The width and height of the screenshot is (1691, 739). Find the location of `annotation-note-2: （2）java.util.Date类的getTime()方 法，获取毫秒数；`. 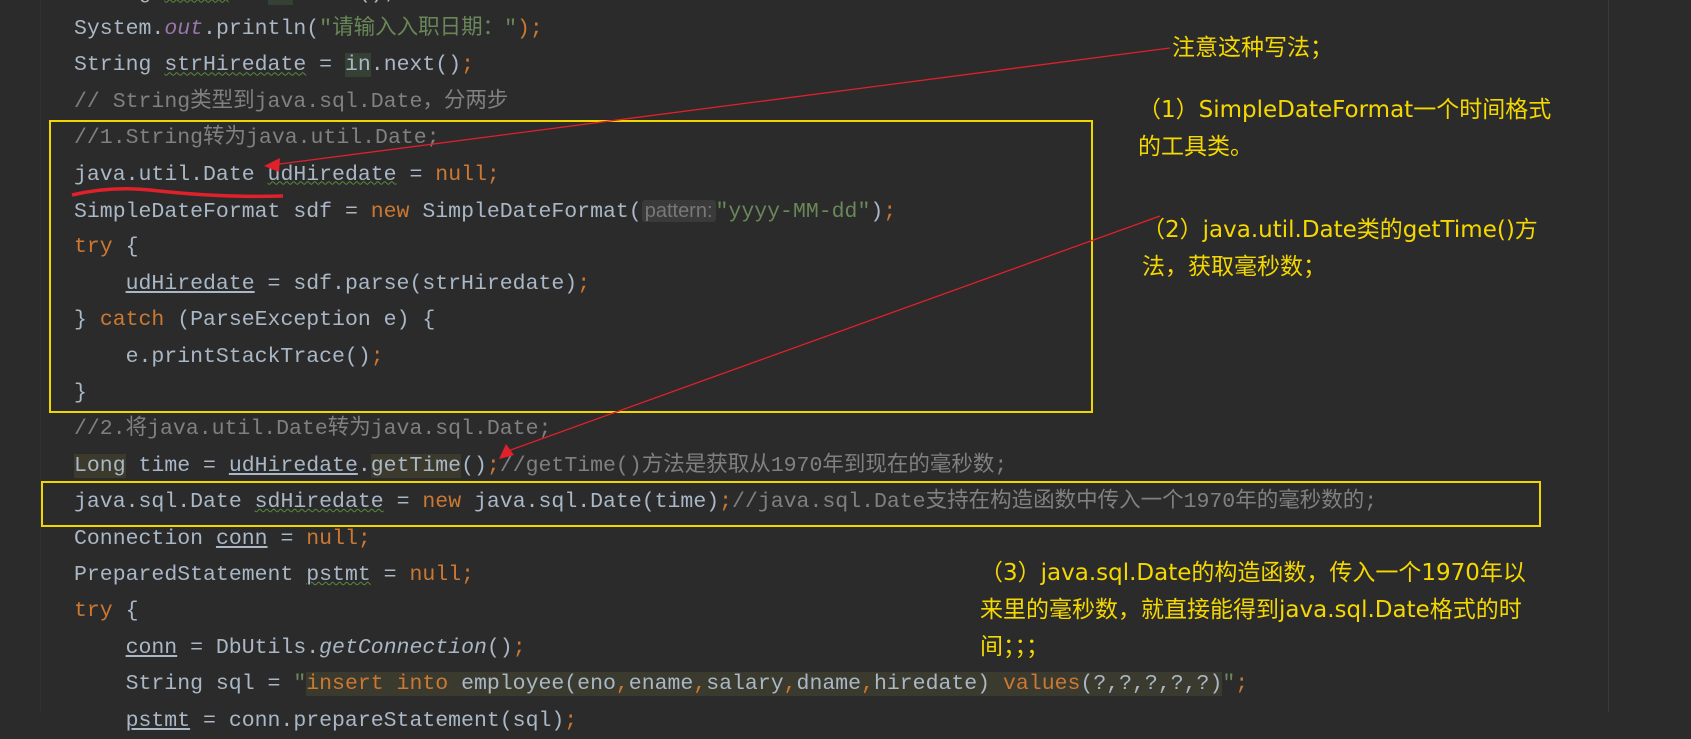

annotation-note-2: （2）java.util.Date类的getTime()方 法，获取毫秒数； is located at coordinates (1340, 248).